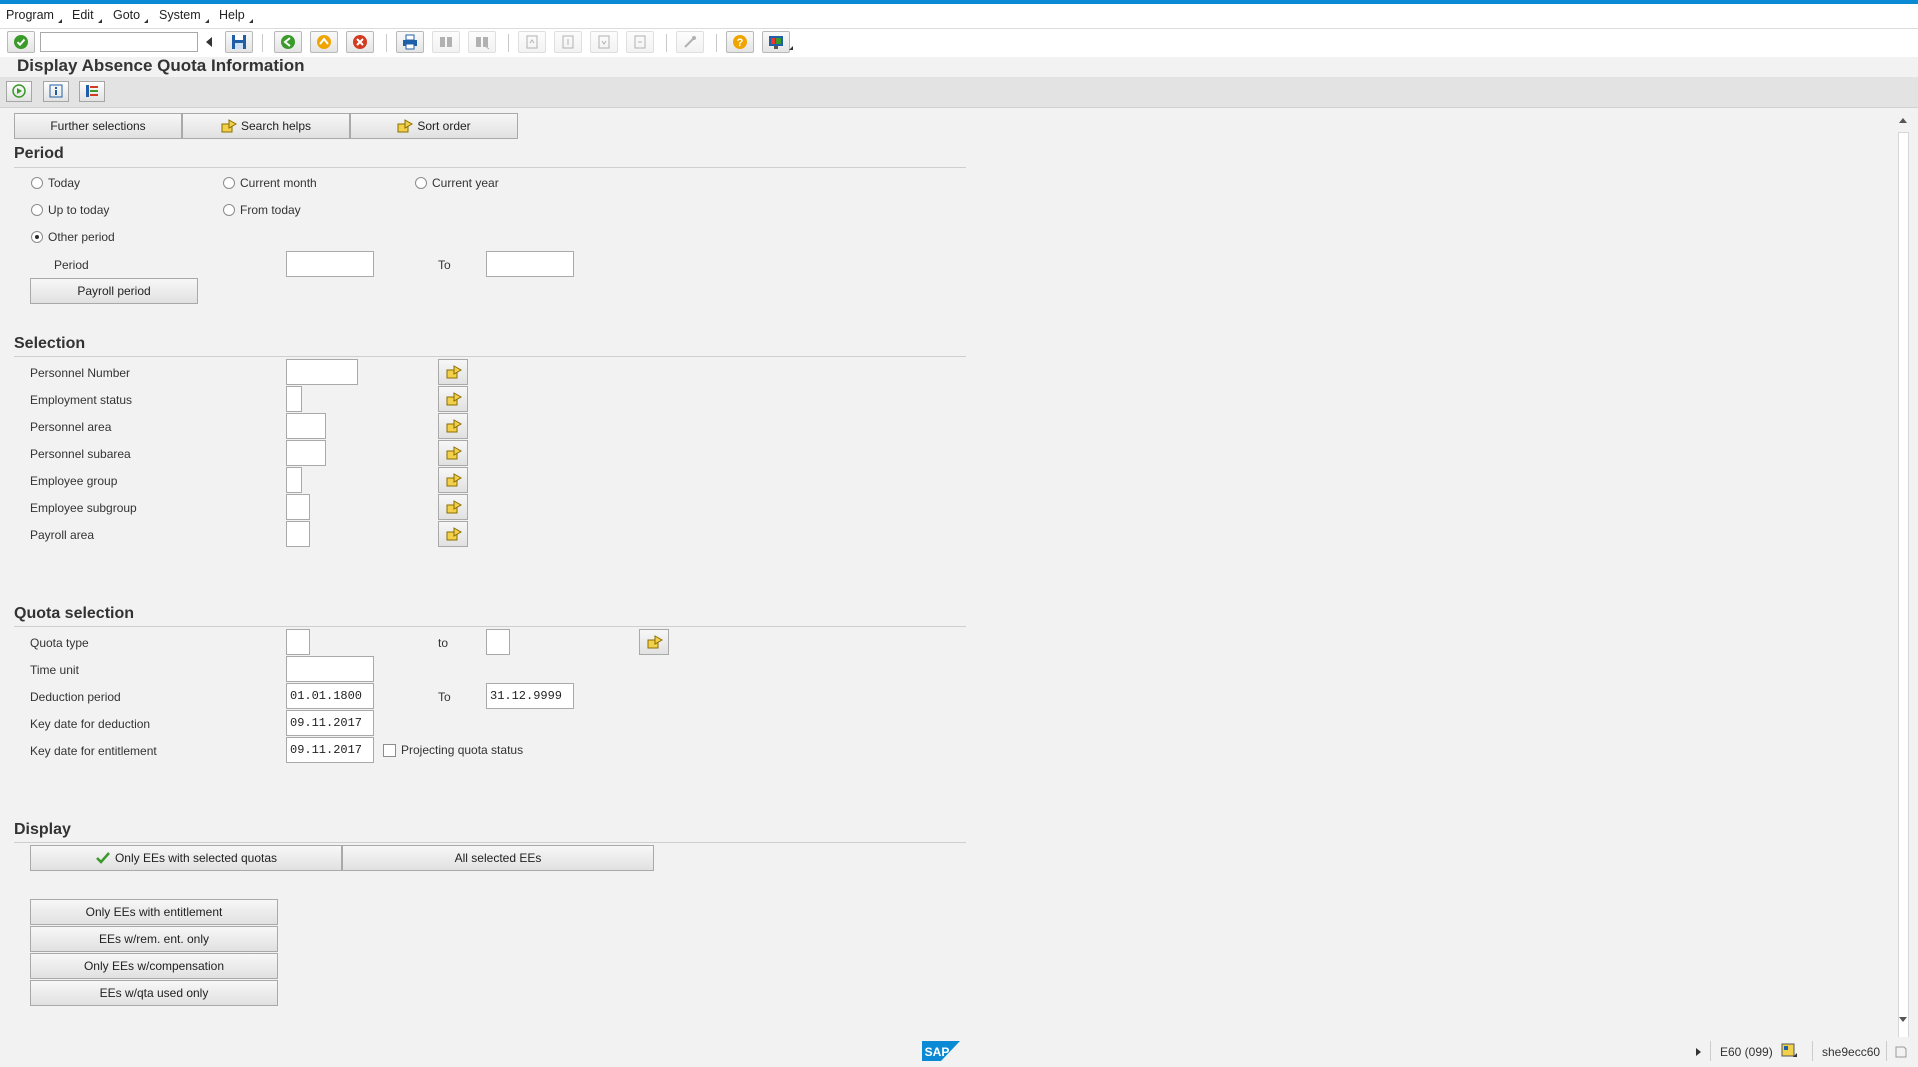  Describe the element at coordinates (568, 42) in the screenshot. I see `previous-page-button` at that location.